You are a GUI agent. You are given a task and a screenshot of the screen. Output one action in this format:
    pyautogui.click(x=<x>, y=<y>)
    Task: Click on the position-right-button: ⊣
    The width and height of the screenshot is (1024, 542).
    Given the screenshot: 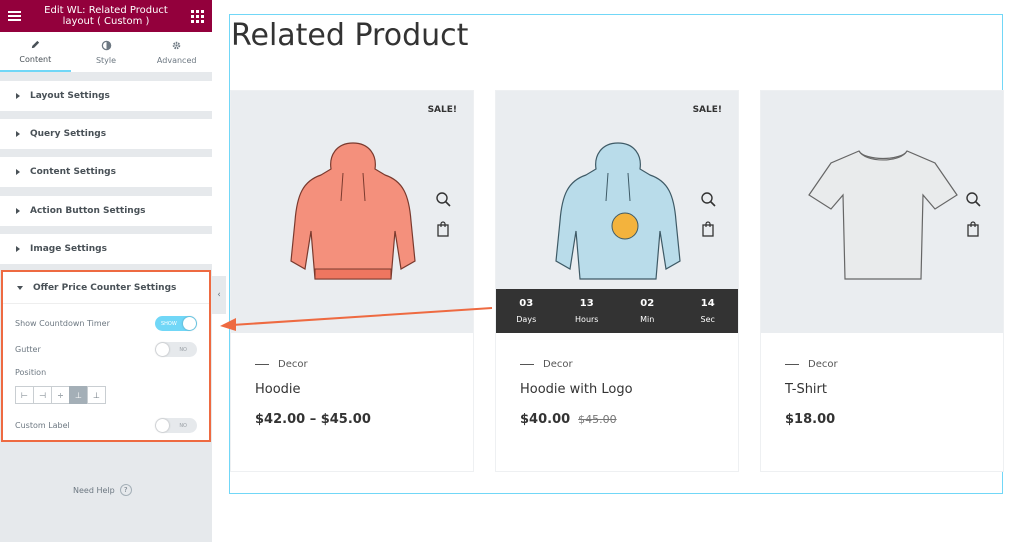 What is the action you would take?
    pyautogui.click(x=42, y=395)
    